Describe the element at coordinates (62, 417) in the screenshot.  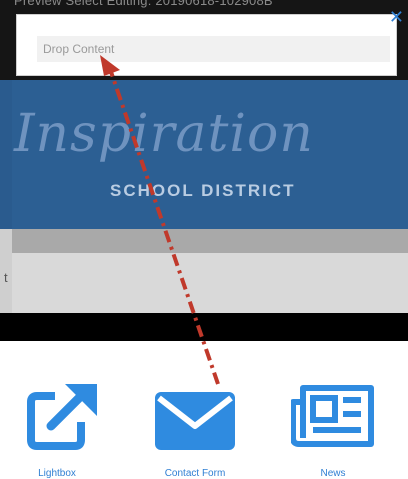
I see `external-link-icon` at that location.